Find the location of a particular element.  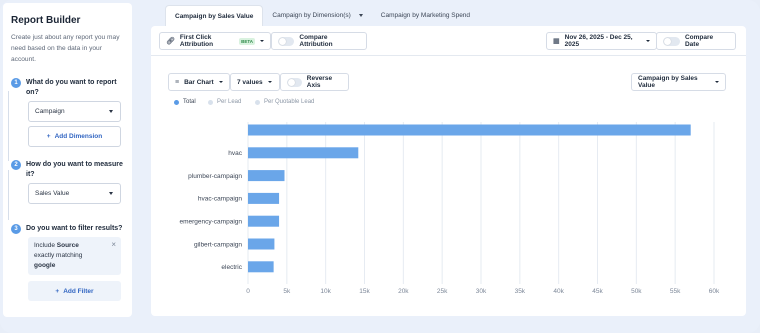

x-tick-label: 45k is located at coordinates (597, 291).